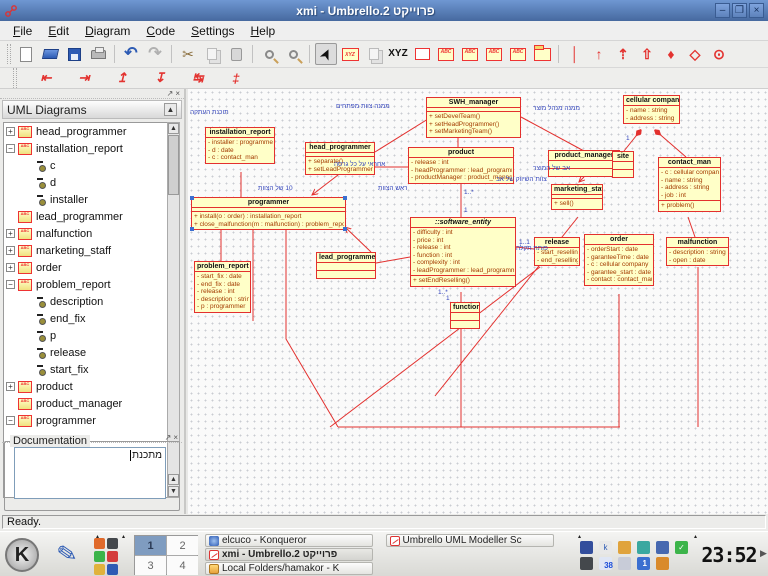  Describe the element at coordinates (763, 553) in the screenshot. I see `panel-hide-arrow-icon: ▶` at that location.